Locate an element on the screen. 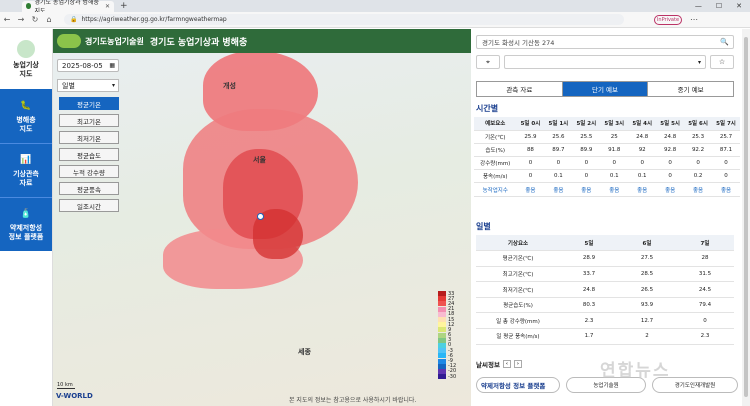 The width and height of the screenshot is (750, 406). refresh-icon: ↻ is located at coordinates (35, 19).